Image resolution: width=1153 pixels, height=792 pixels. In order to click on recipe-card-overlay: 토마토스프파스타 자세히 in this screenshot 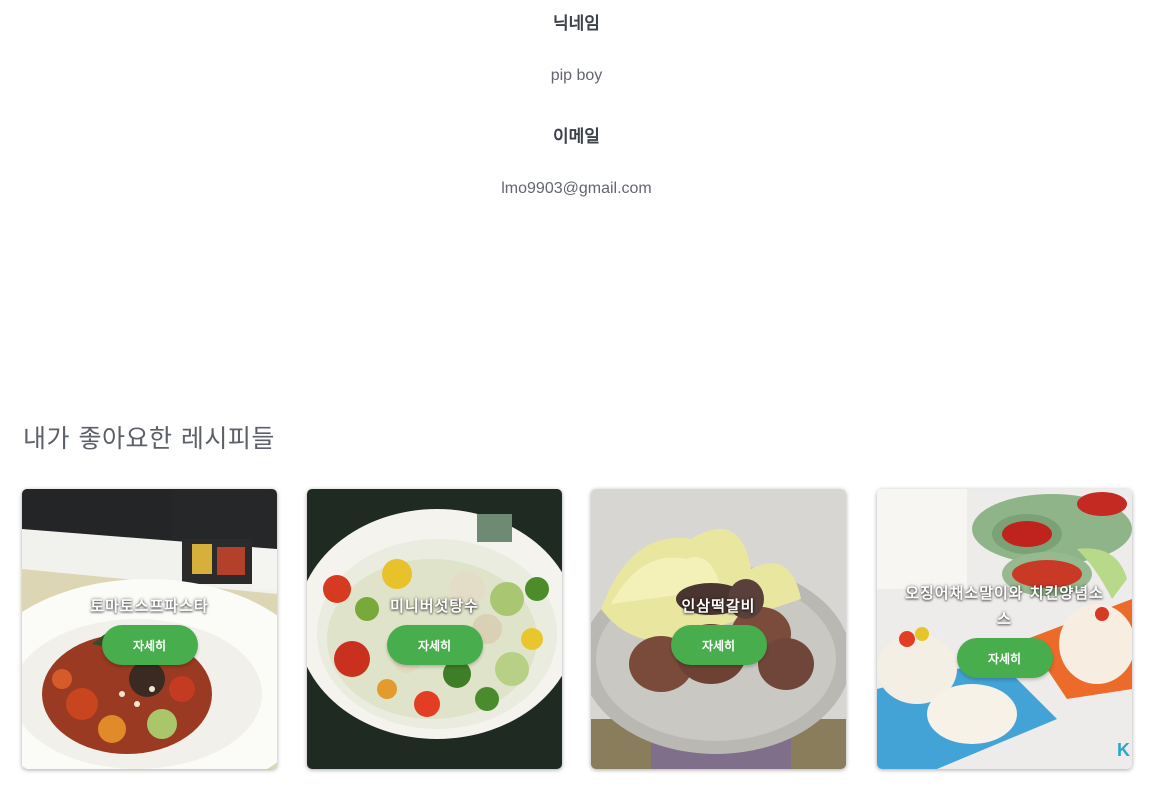, I will do `click(149, 629)`.